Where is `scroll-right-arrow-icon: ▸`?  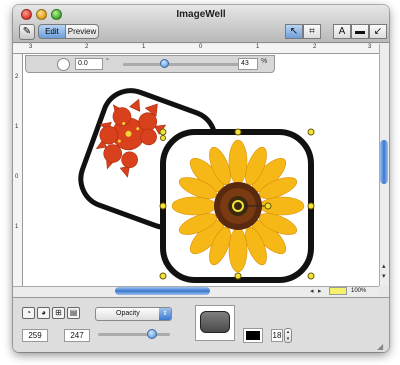
scroll-right-arrow-icon: ▸ is located at coordinates (320, 292).